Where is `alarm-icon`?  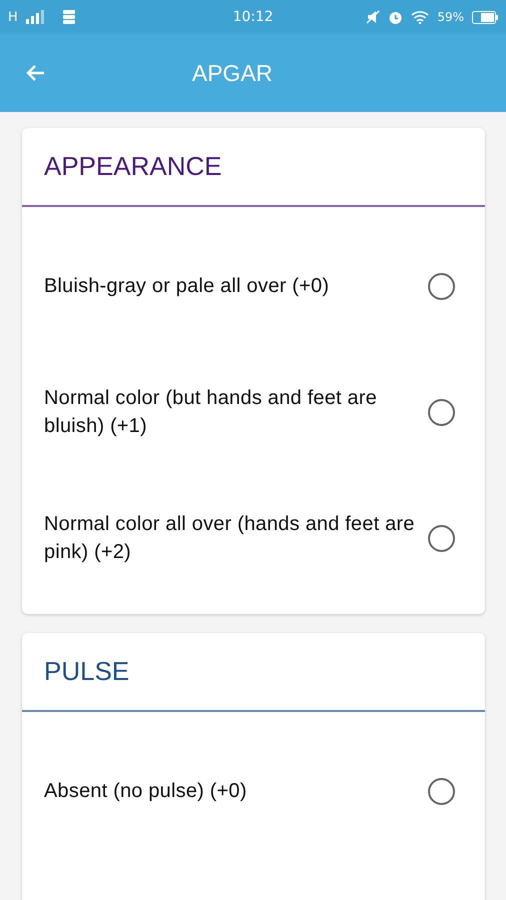
alarm-icon is located at coordinates (396, 17).